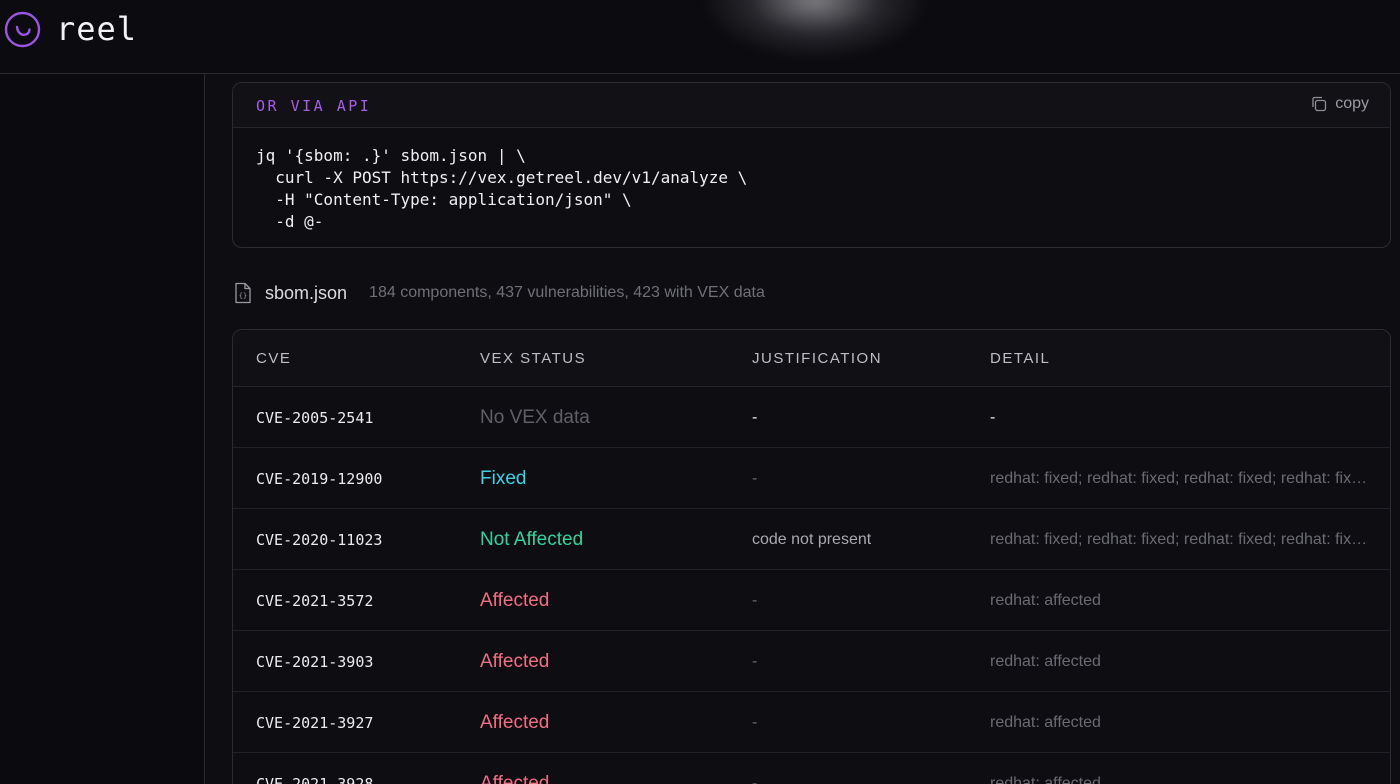 This screenshot has height=784, width=1400. I want to click on header-glow, so click(815, 30).